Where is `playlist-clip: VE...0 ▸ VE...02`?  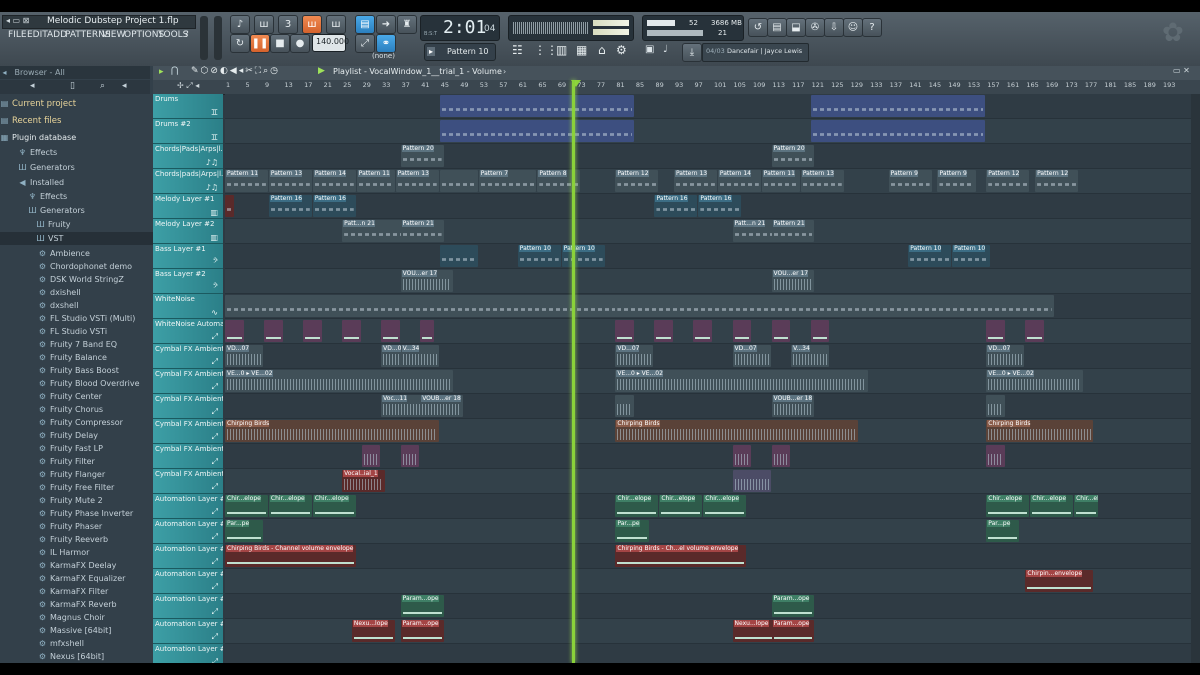
playlist-clip: VE...0 ▸ VE...02 is located at coordinates (1034, 381).